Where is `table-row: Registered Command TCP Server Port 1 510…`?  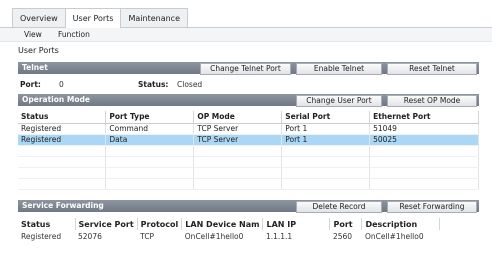
table-row: Registered Command TCP Server Port 1 510… is located at coordinates (248, 129).